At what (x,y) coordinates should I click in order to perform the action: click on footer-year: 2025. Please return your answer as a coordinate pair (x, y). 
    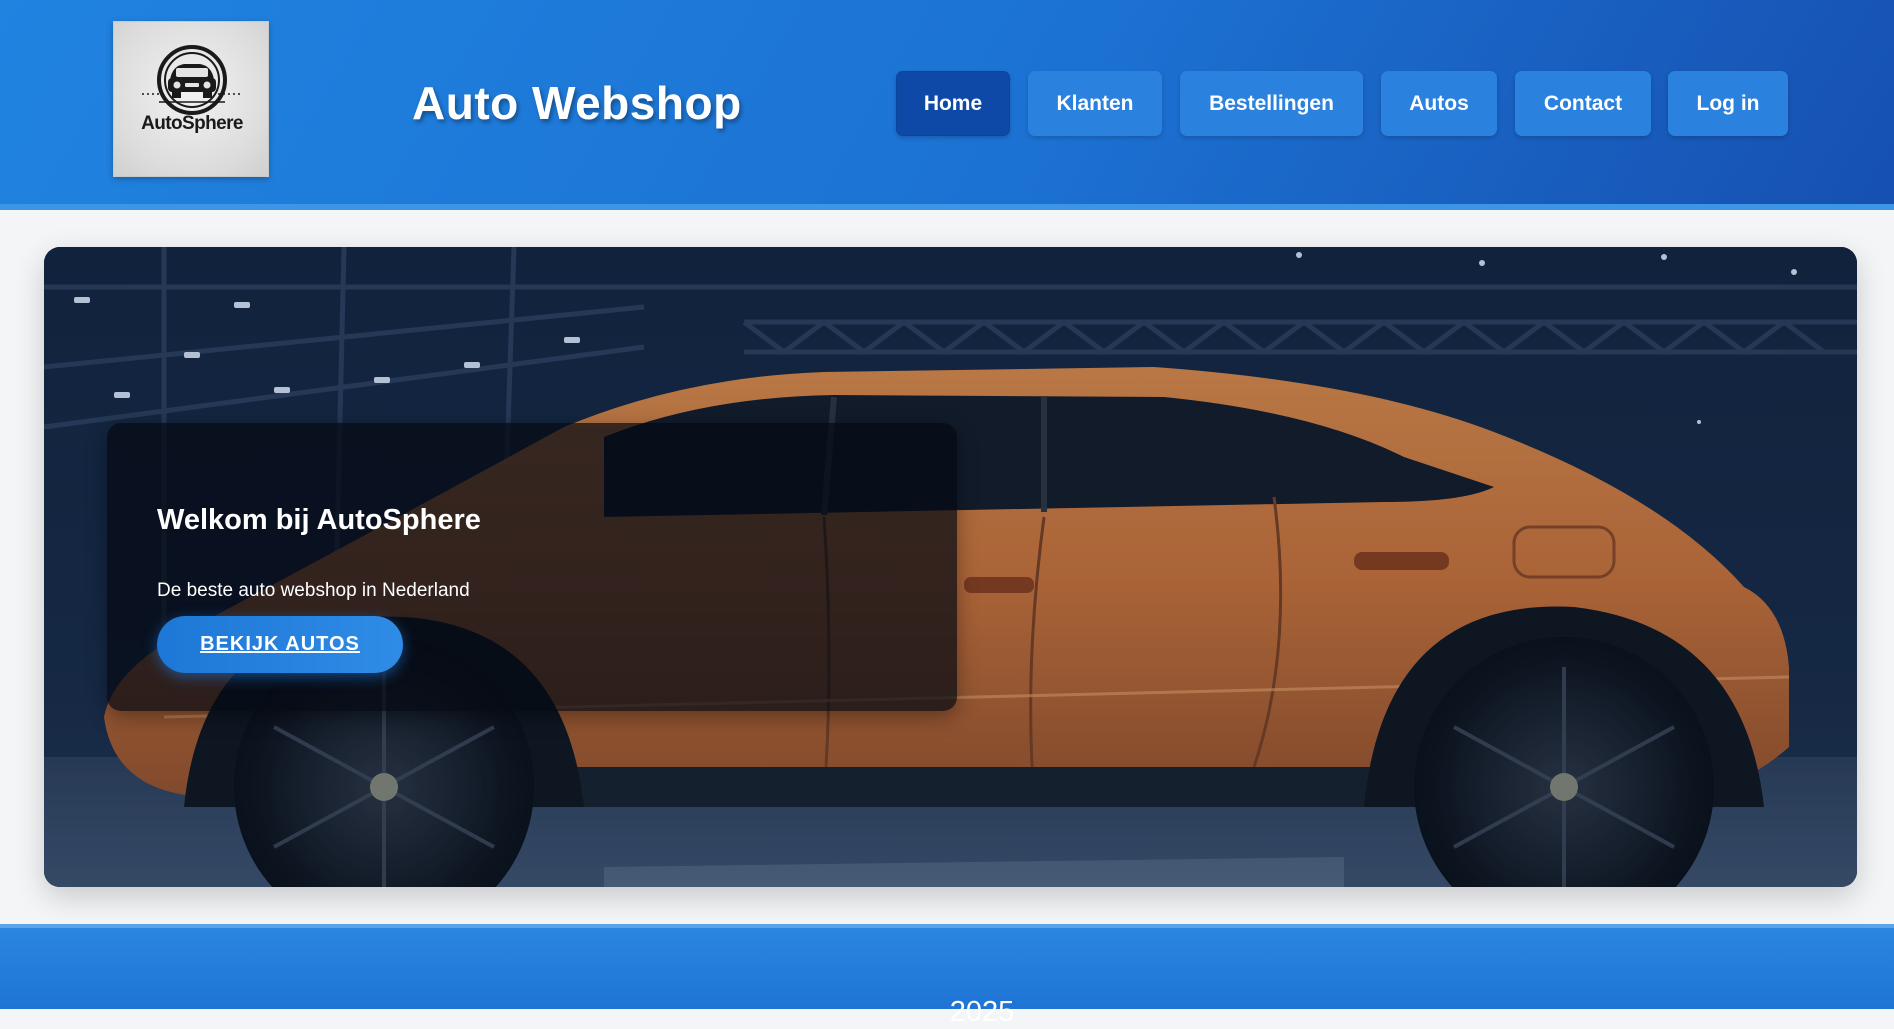
    Looking at the image, I should click on (982, 1012).